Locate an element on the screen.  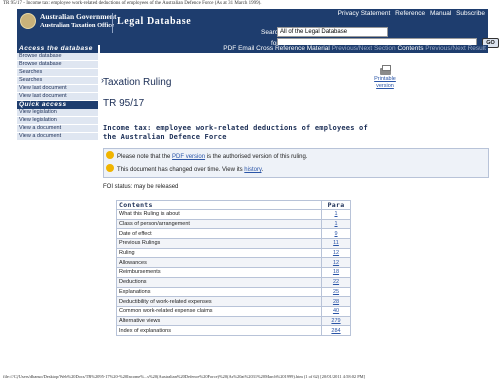
manual-link: Manual is located at coordinates (440, 13).